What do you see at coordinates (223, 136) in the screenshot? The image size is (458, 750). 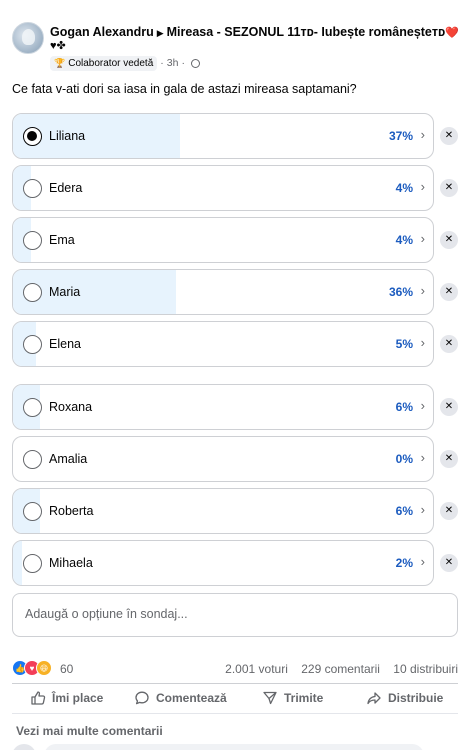 I see `poll-option: Liliana 37% ›` at bounding box center [223, 136].